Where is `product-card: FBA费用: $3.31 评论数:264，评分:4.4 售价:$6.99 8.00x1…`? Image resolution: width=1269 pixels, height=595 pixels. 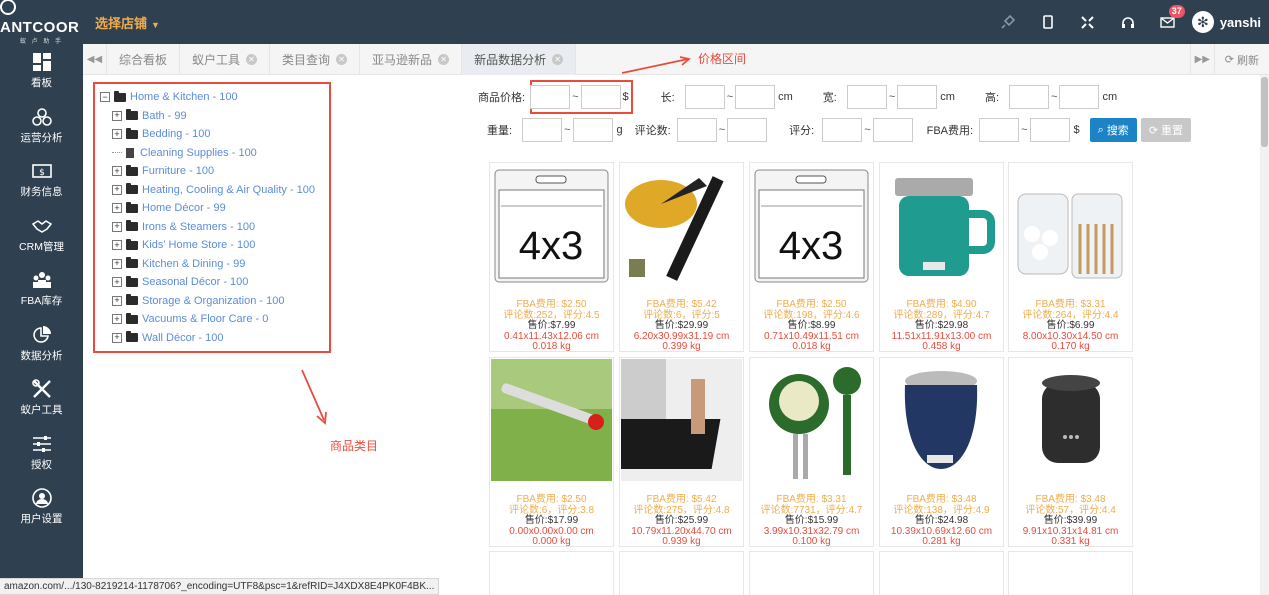 product-card: FBA费用: $3.31 评论数:264，评分:4.4 售价:$6.99 8.00x1… is located at coordinates (1070, 257).